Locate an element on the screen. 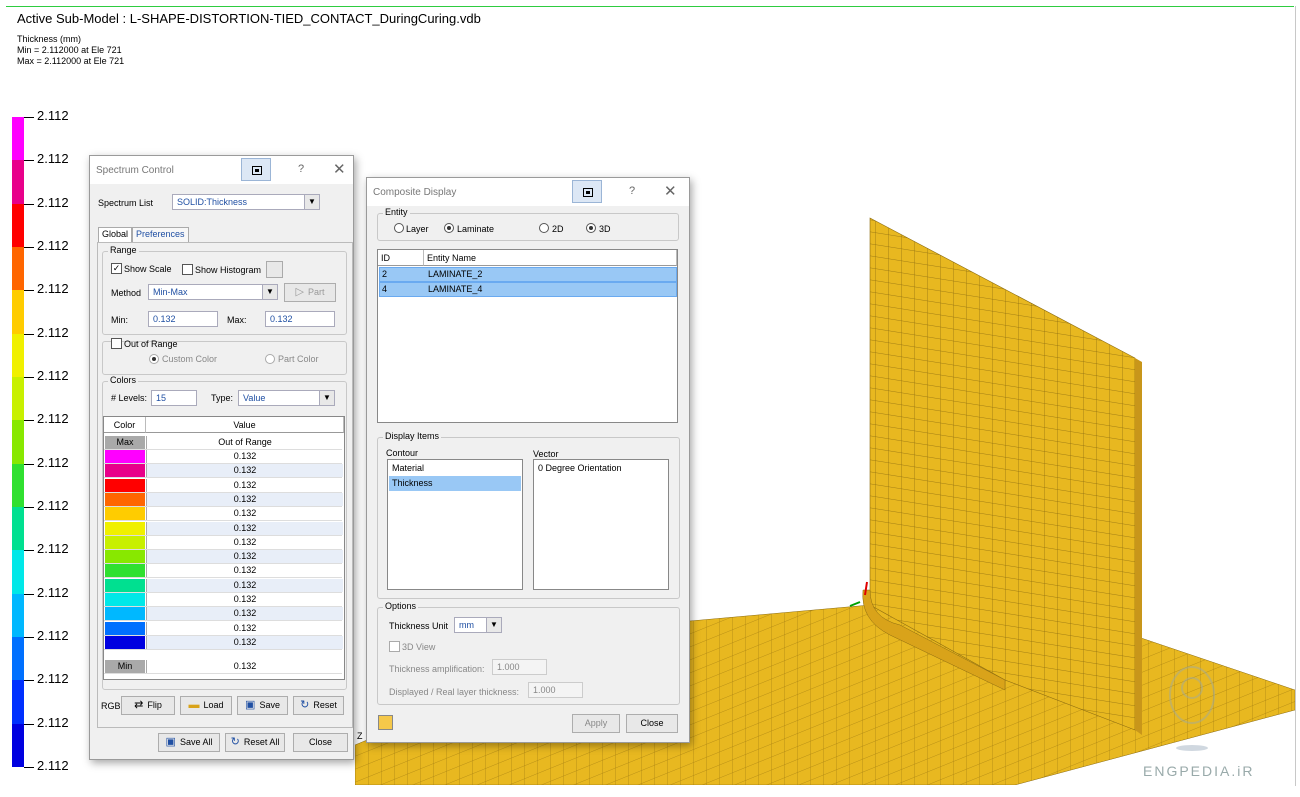 This screenshot has height=797, width=1300. save-button: ▣ Save is located at coordinates (262, 705).